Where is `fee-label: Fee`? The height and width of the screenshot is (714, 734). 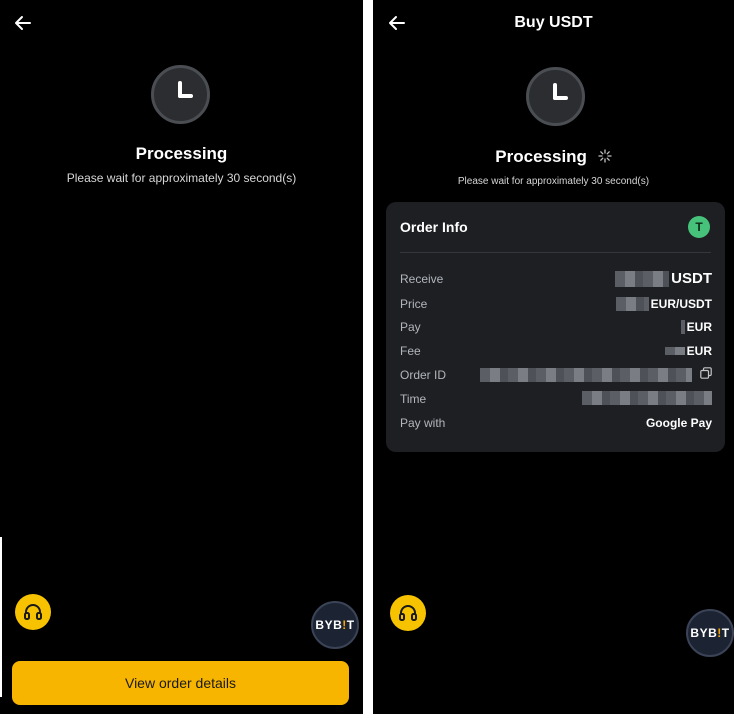 fee-label: Fee is located at coordinates (410, 351).